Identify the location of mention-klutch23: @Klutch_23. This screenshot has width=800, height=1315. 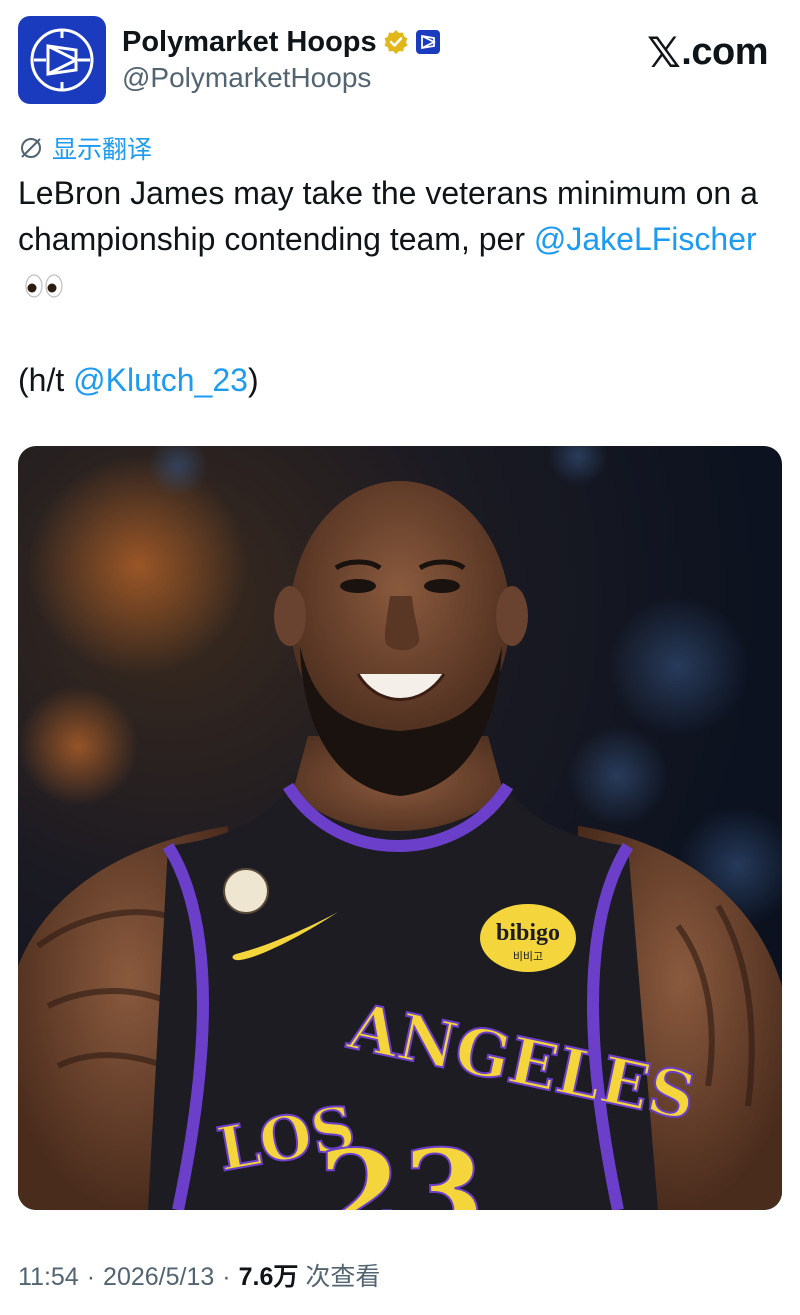
(160, 380).